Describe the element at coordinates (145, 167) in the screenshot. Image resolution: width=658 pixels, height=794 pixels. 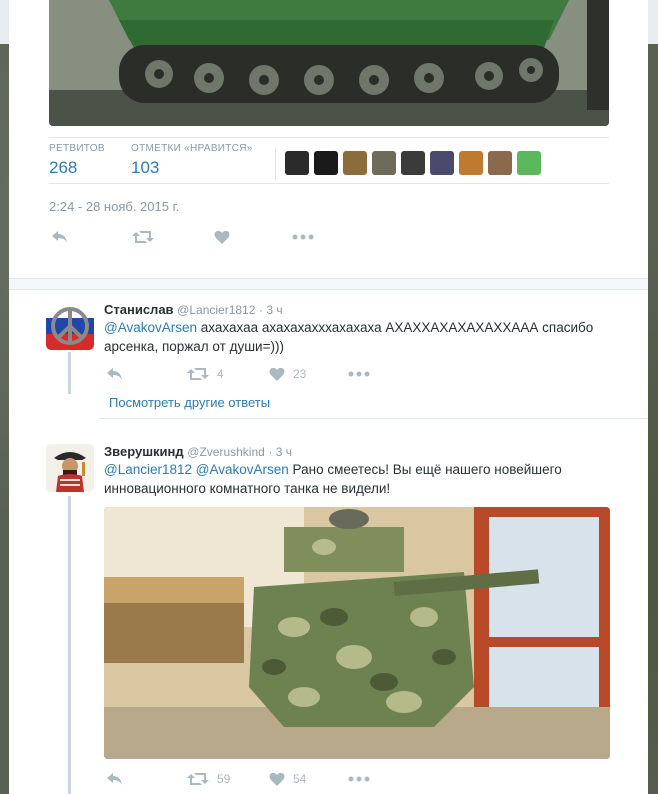
I see `likes-count: 103` at that location.